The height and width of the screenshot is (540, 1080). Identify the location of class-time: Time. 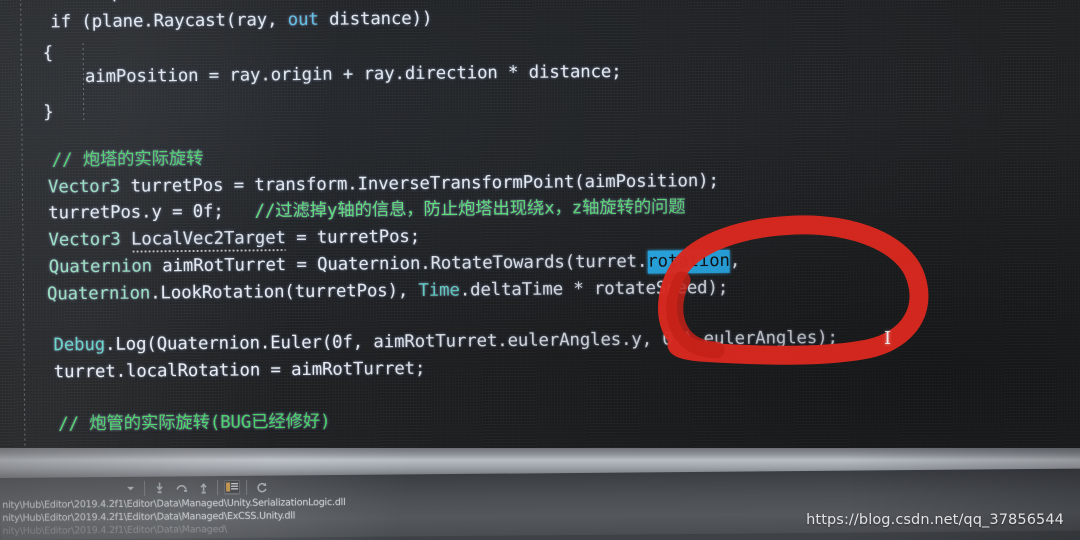
(439, 290).